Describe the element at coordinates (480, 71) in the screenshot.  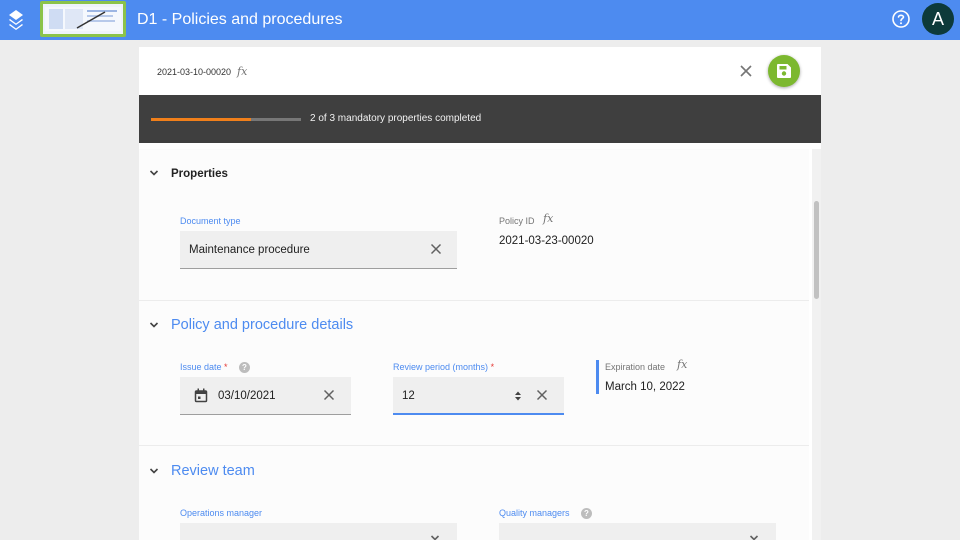
I see `document-header: 2021-03-10-00020 fx` at that location.